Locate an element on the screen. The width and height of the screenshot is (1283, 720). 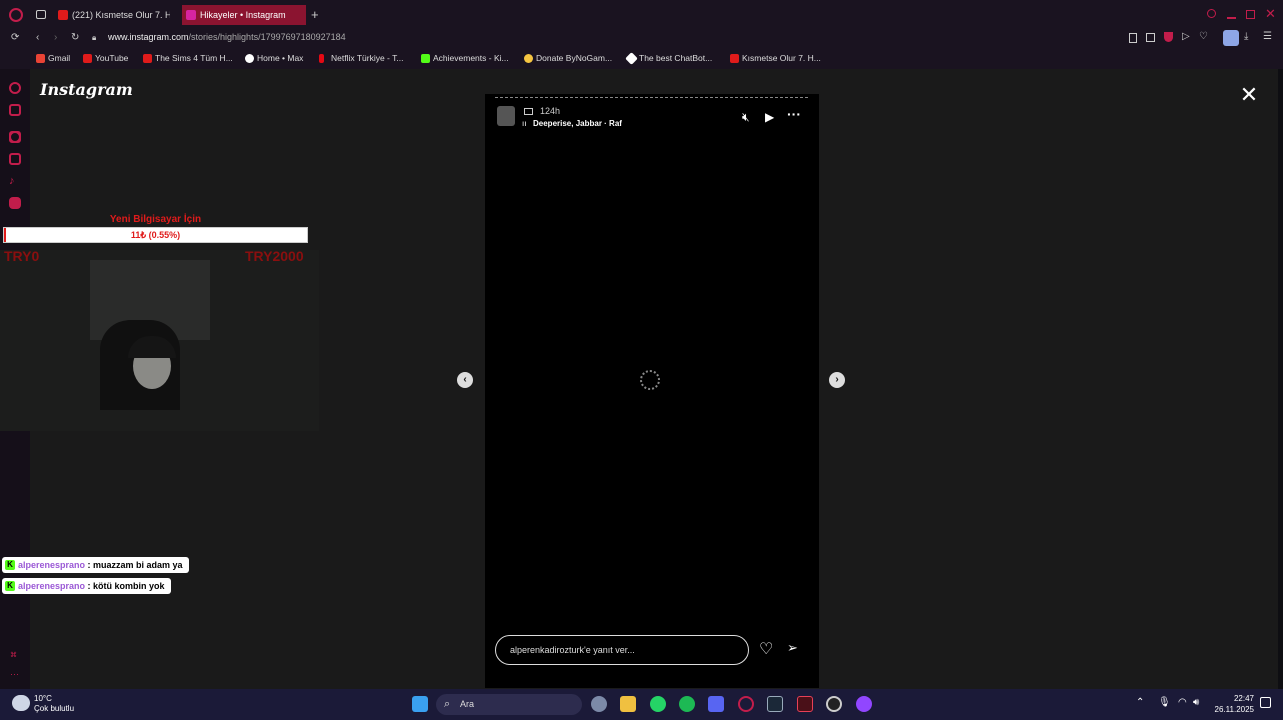
lock-icon: 🔒︎ is located at coordinates (94, 37).